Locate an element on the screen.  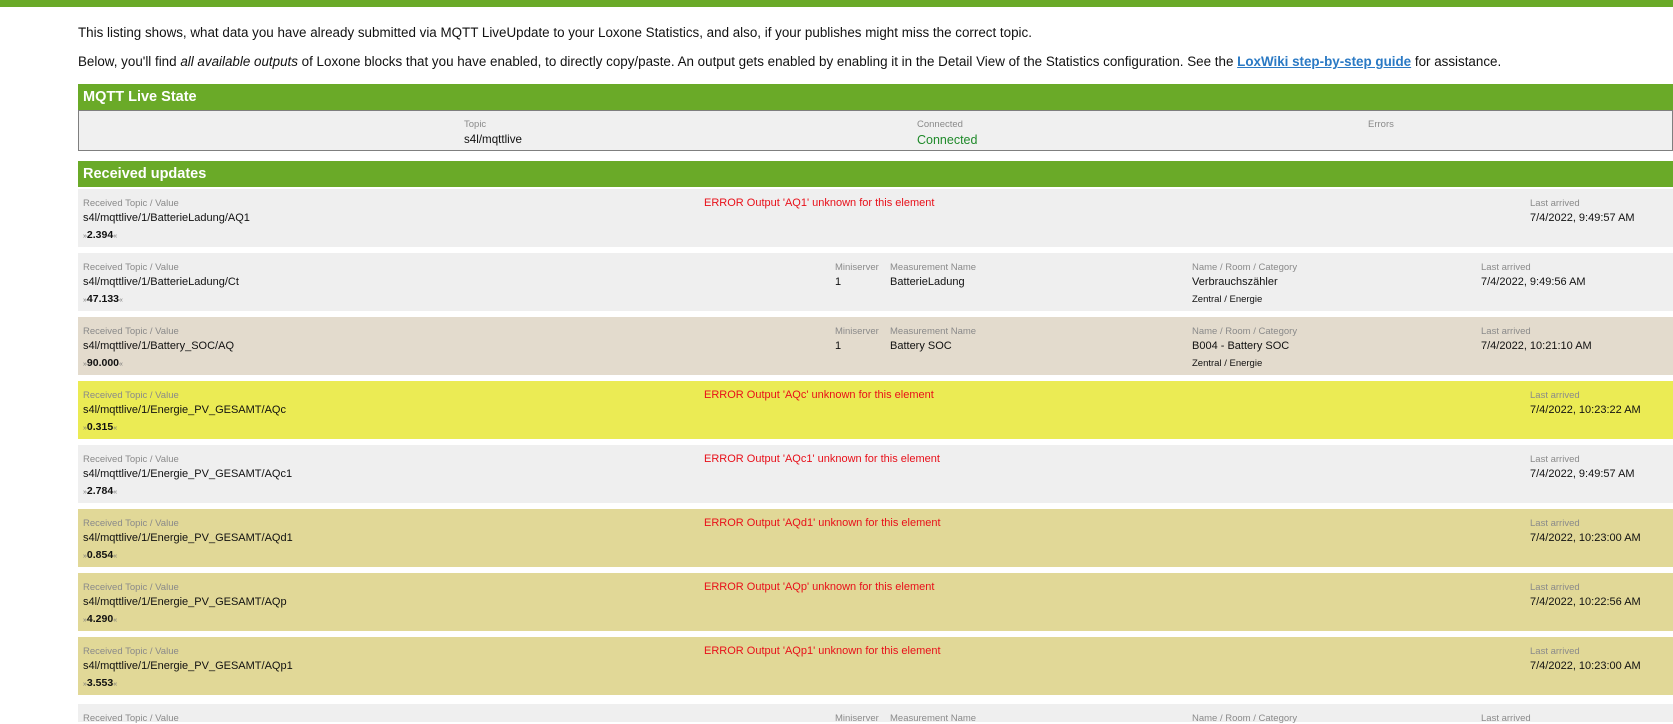
row-name: B004 - Battery SOC is located at coordinates (1241, 346).